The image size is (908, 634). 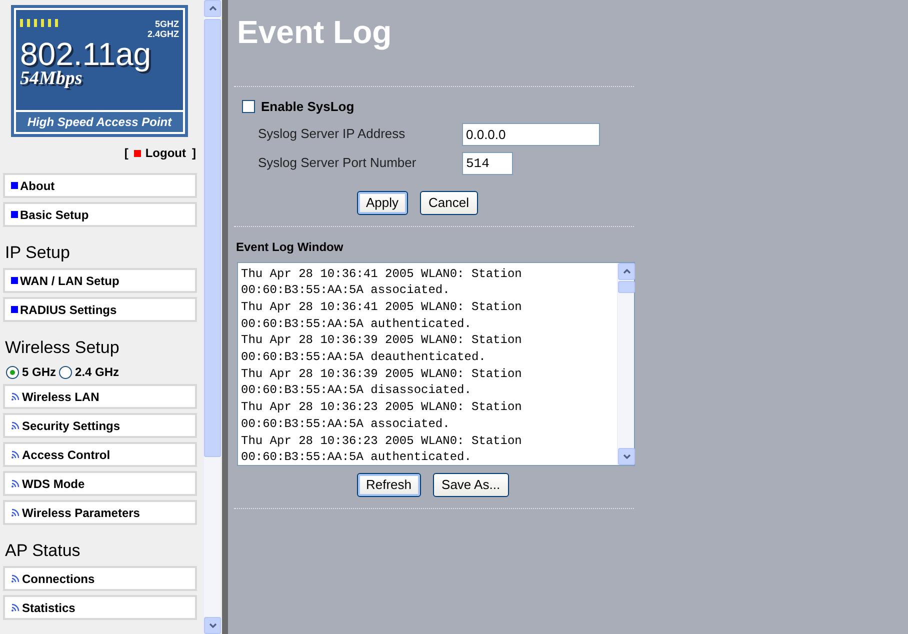 I want to click on field-label: Syslog Server IP Address, so click(x=331, y=134).